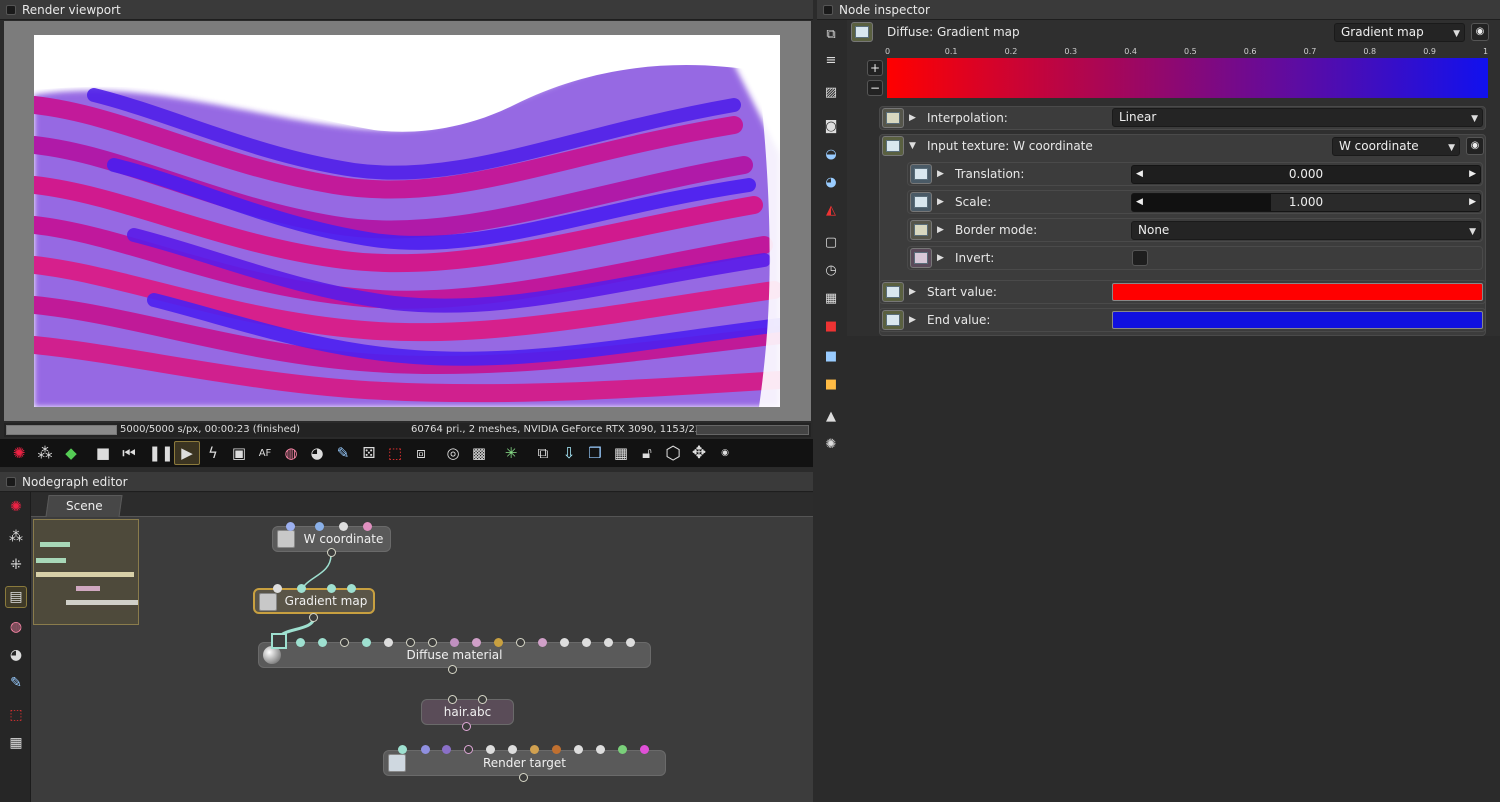  Describe the element at coordinates (921, 258) in the screenshot. I see `bool-pin-icon` at that location.